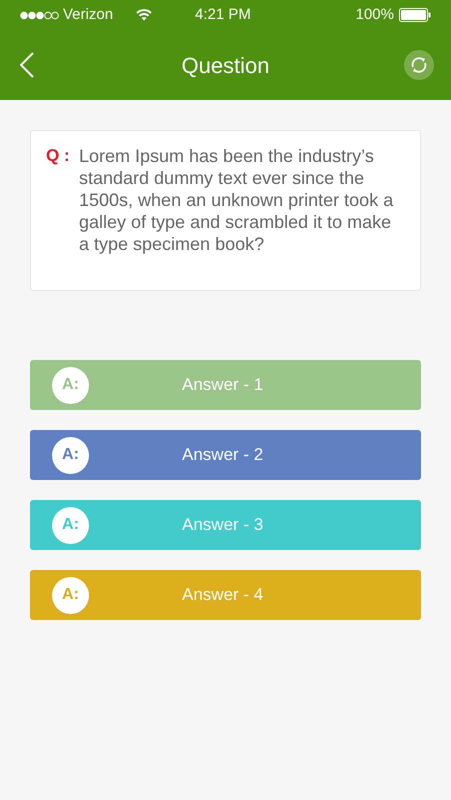 Image resolution: width=451 pixels, height=800 pixels. I want to click on signal-icon, so click(39, 15).